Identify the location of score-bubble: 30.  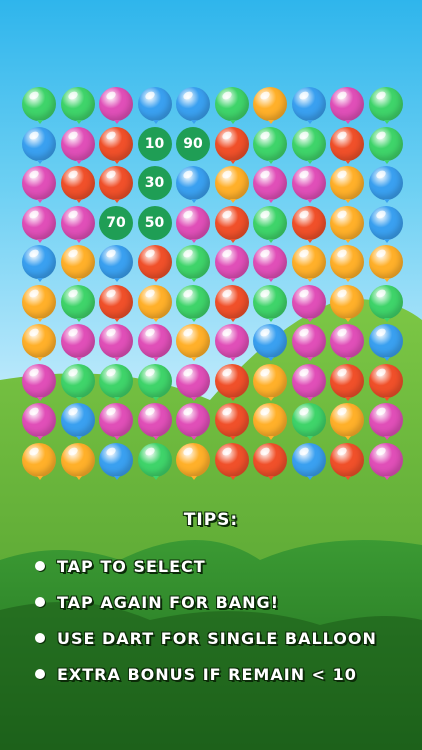
(154, 183).